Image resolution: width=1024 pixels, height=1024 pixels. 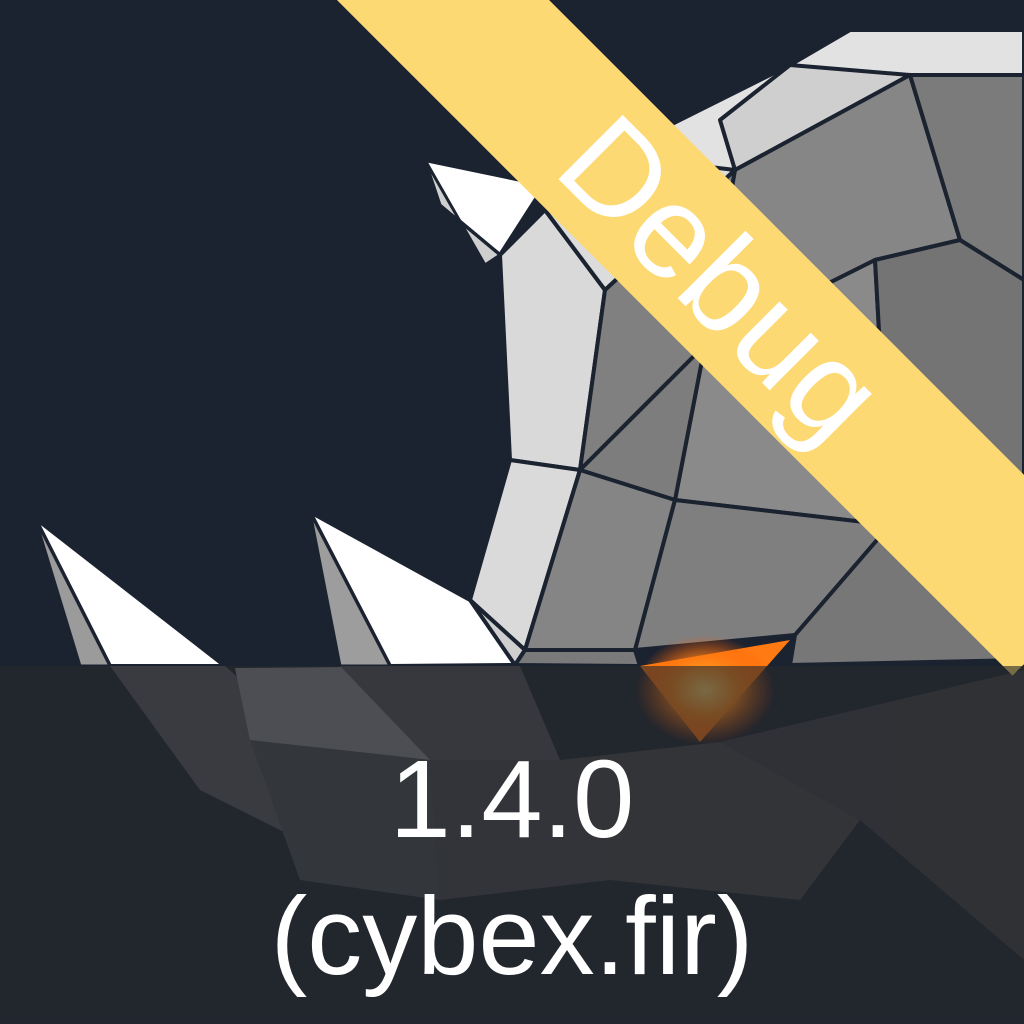 What do you see at coordinates (512, 936) in the screenshot?
I see `build-label: (cybex.fir)` at bounding box center [512, 936].